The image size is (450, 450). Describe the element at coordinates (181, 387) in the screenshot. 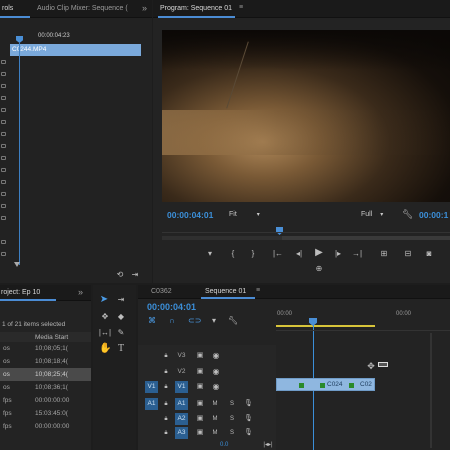

I see `track-label-v1: V1` at that location.